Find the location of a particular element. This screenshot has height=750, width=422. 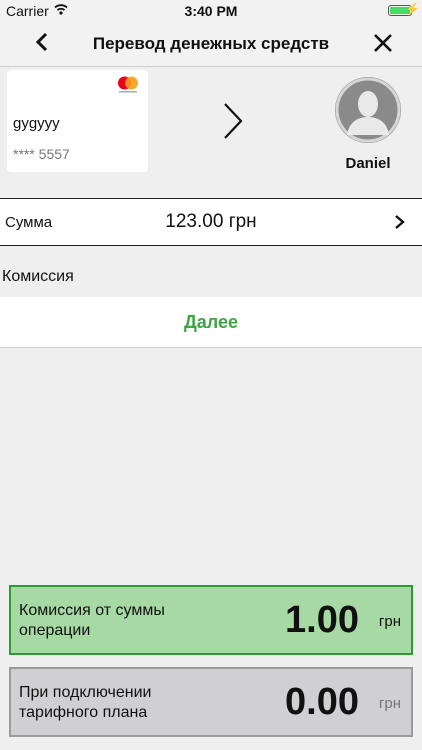

person-silhouette-icon is located at coordinates (368, 110).